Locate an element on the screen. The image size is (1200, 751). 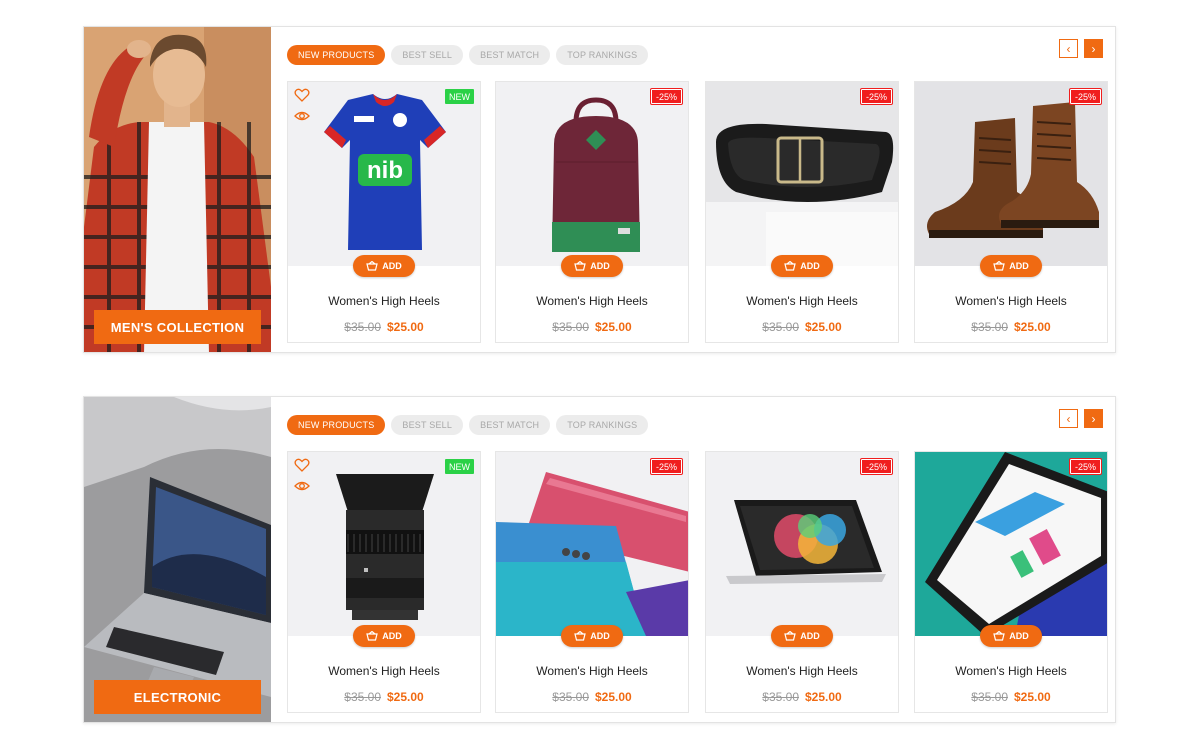
belt-image is located at coordinates (802, 174).